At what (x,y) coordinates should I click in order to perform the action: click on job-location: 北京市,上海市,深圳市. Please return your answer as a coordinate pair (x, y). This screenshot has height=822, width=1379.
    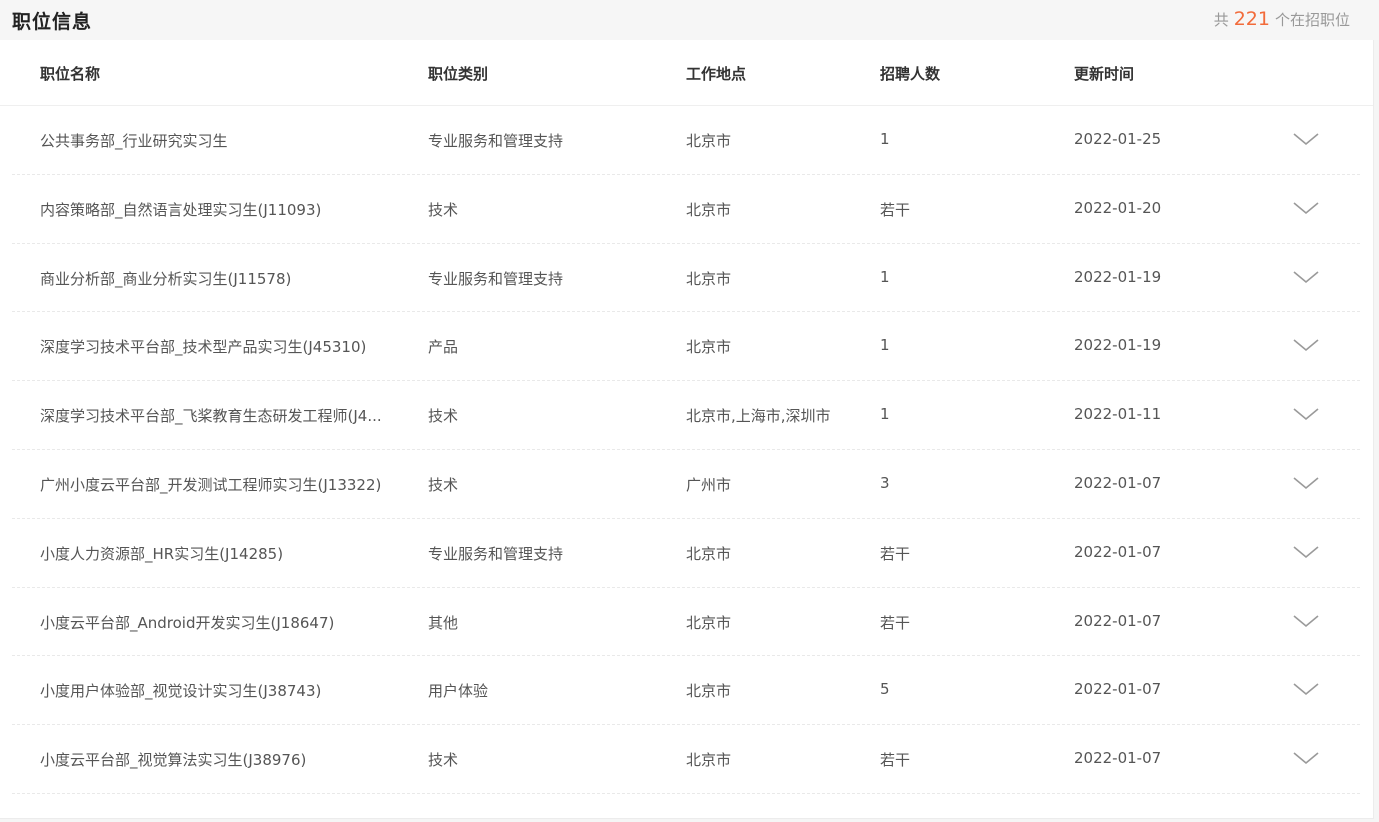
    Looking at the image, I should click on (758, 416).